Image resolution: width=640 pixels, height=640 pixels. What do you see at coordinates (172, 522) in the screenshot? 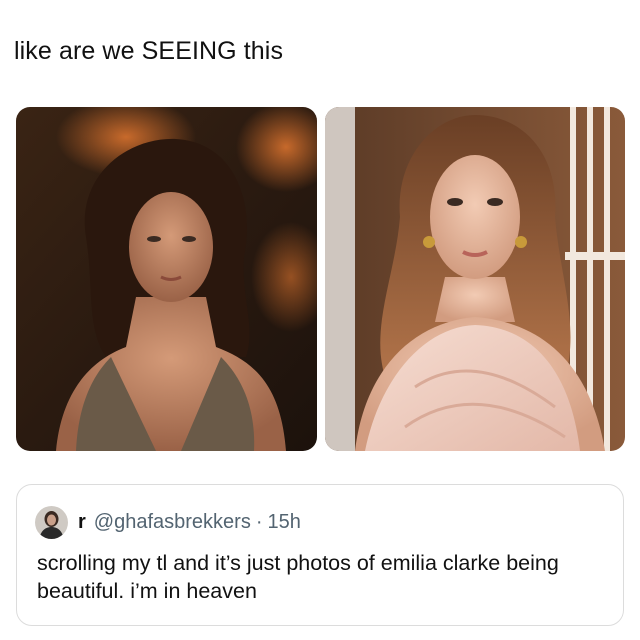
I see `tweet-handle: @ghafasbrekkers` at bounding box center [172, 522].